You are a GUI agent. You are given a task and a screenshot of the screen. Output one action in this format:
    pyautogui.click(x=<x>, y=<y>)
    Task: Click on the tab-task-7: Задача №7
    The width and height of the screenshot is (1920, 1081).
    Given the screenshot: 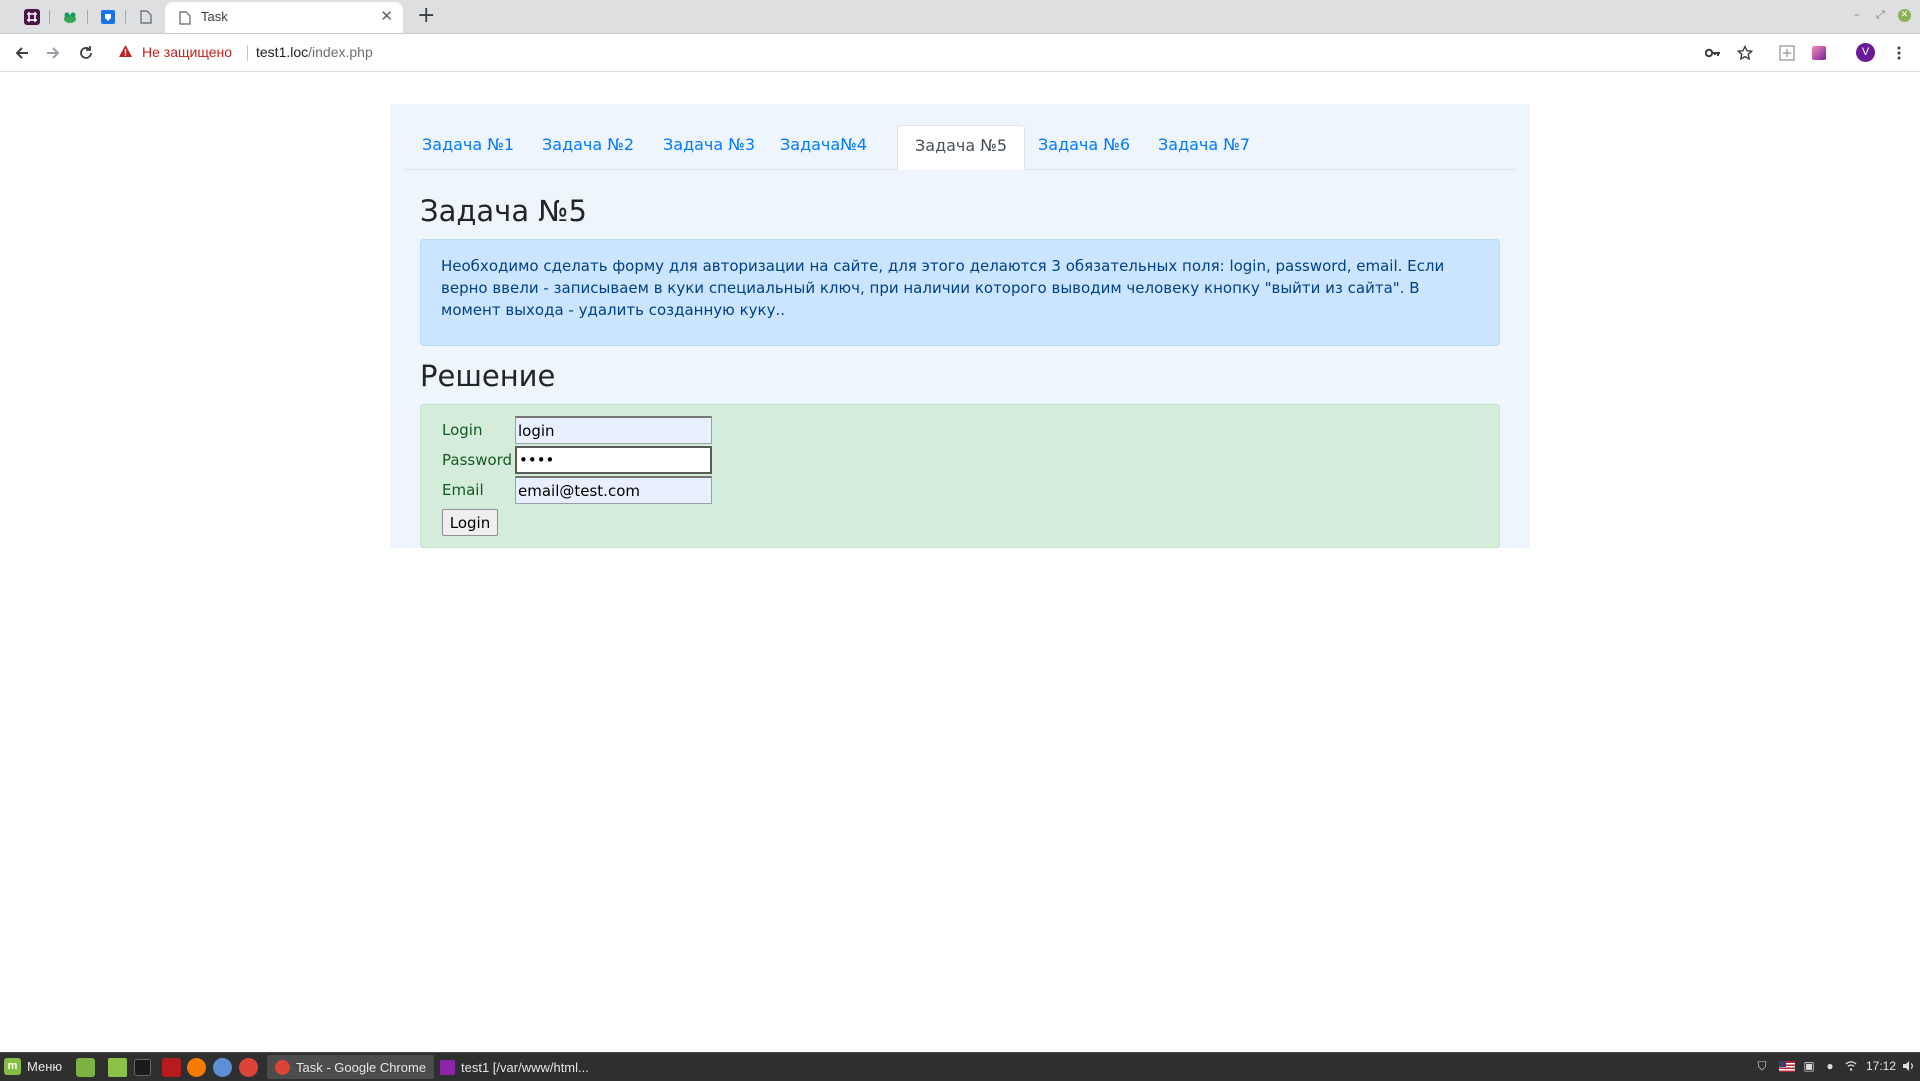 What is the action you would take?
    pyautogui.click(x=1204, y=146)
    